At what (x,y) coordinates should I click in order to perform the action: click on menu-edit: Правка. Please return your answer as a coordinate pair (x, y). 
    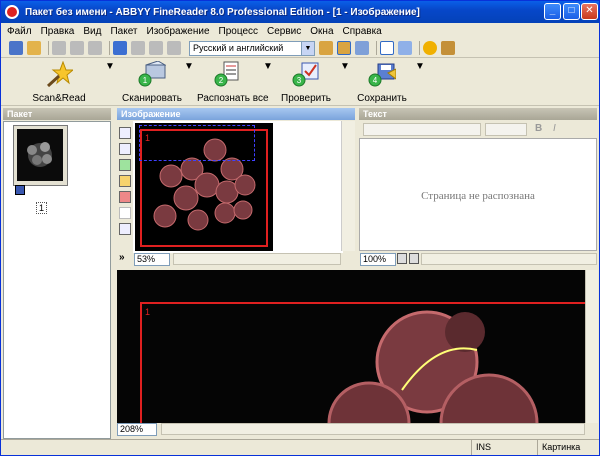
    Looking at the image, I should click on (58, 31).